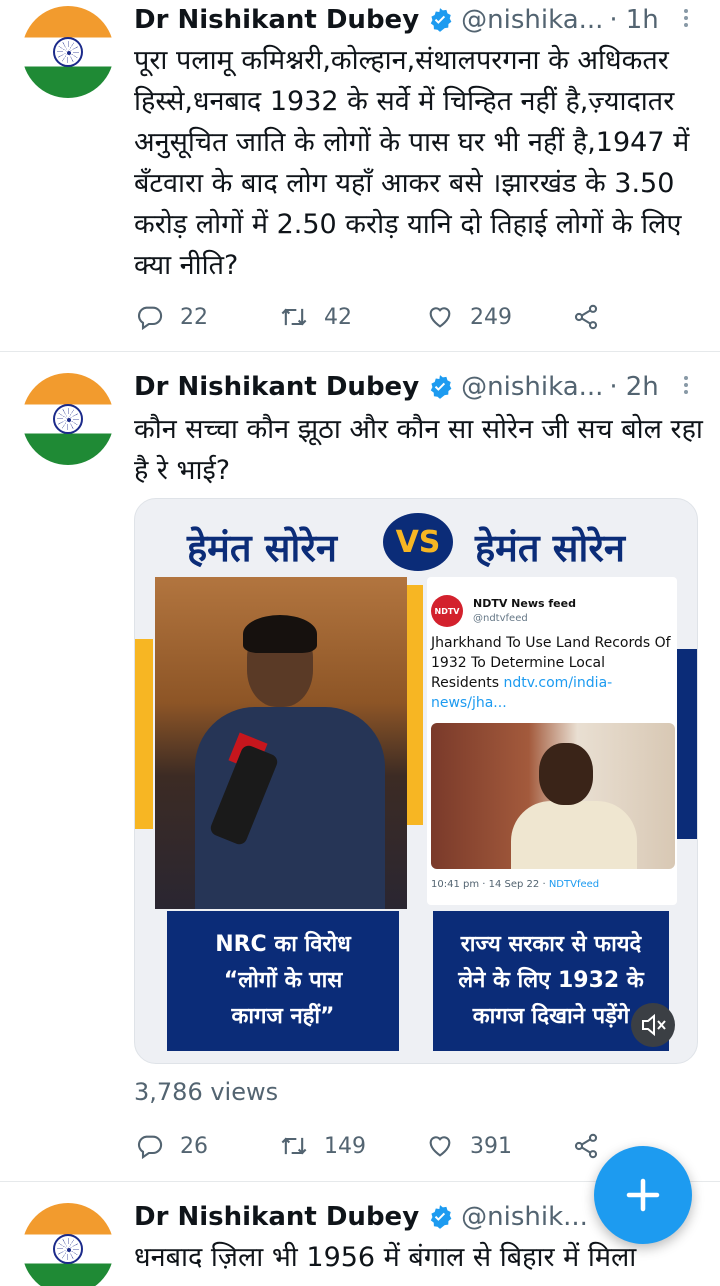 The height and width of the screenshot is (1286, 720). I want to click on compose-tweet-button, so click(643, 1195).